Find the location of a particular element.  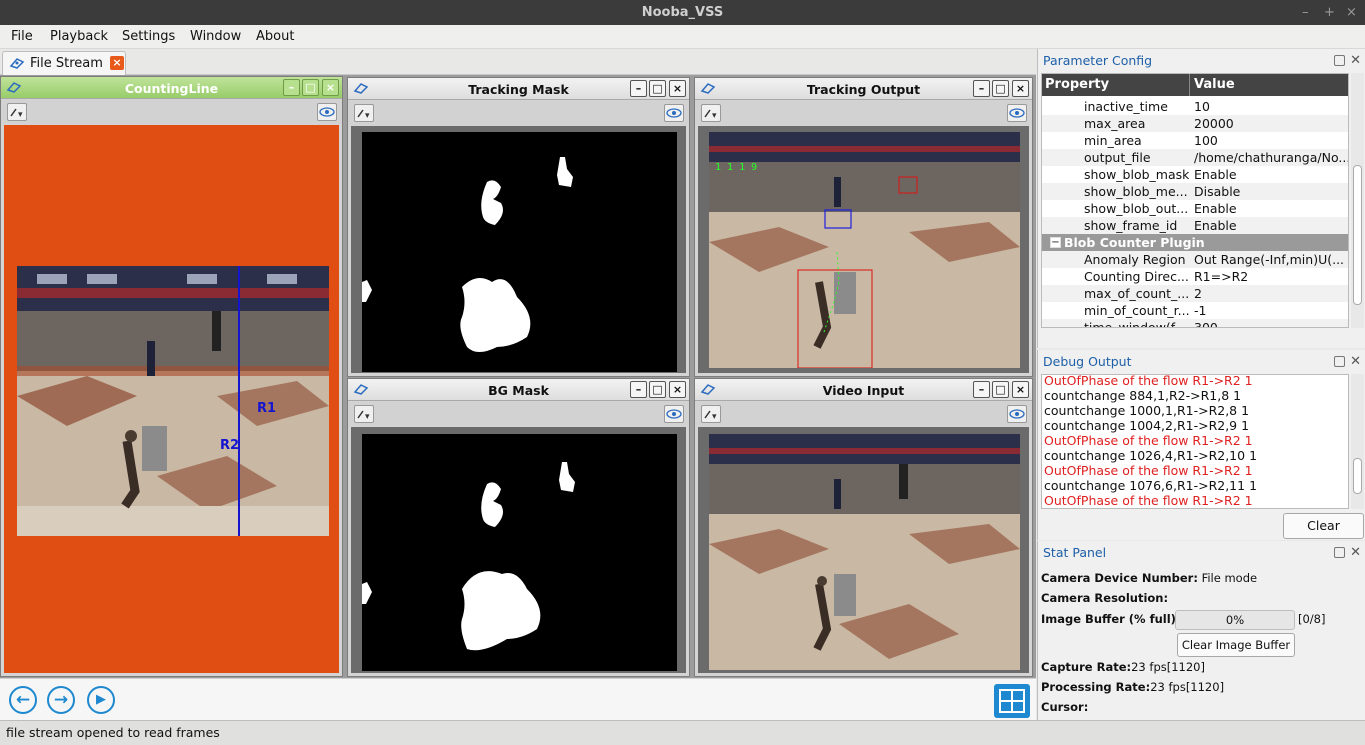

parameter-value: 2 is located at coordinates (1271, 293).